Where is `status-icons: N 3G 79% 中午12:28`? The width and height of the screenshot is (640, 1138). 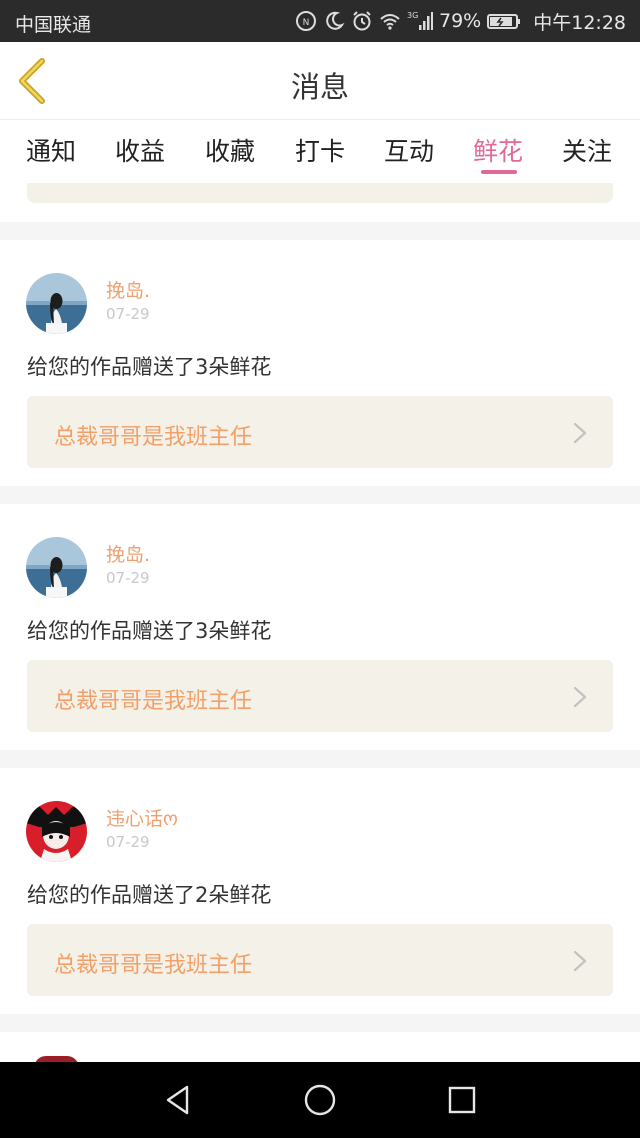 status-icons: N 3G 79% 中午12:28 is located at coordinates (460, 21).